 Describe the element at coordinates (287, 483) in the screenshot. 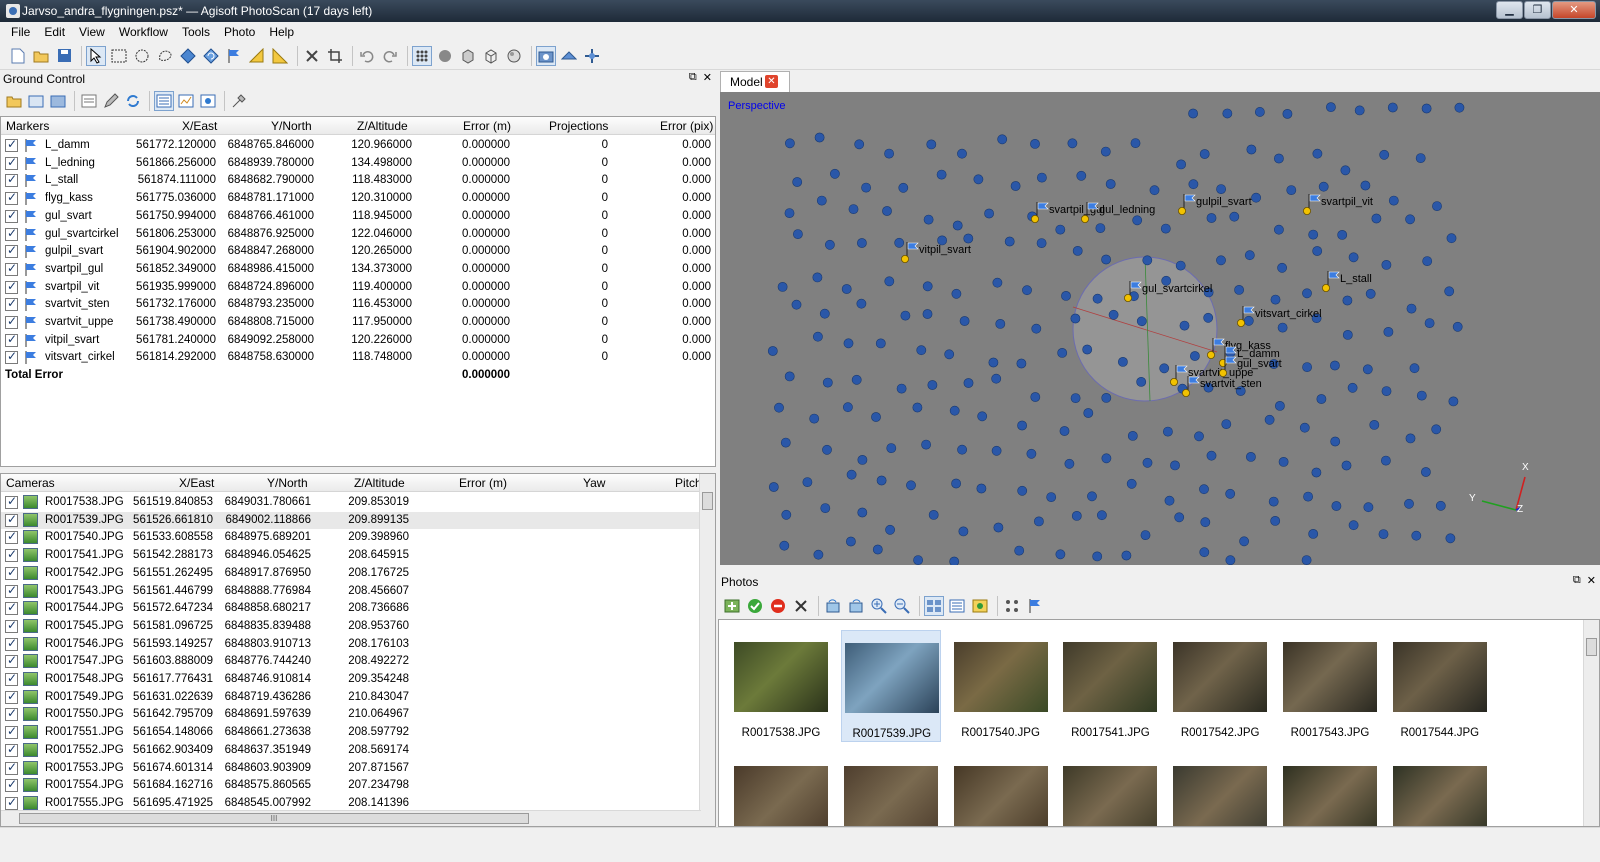

I see `col-cam-y-north: Y/North` at that location.